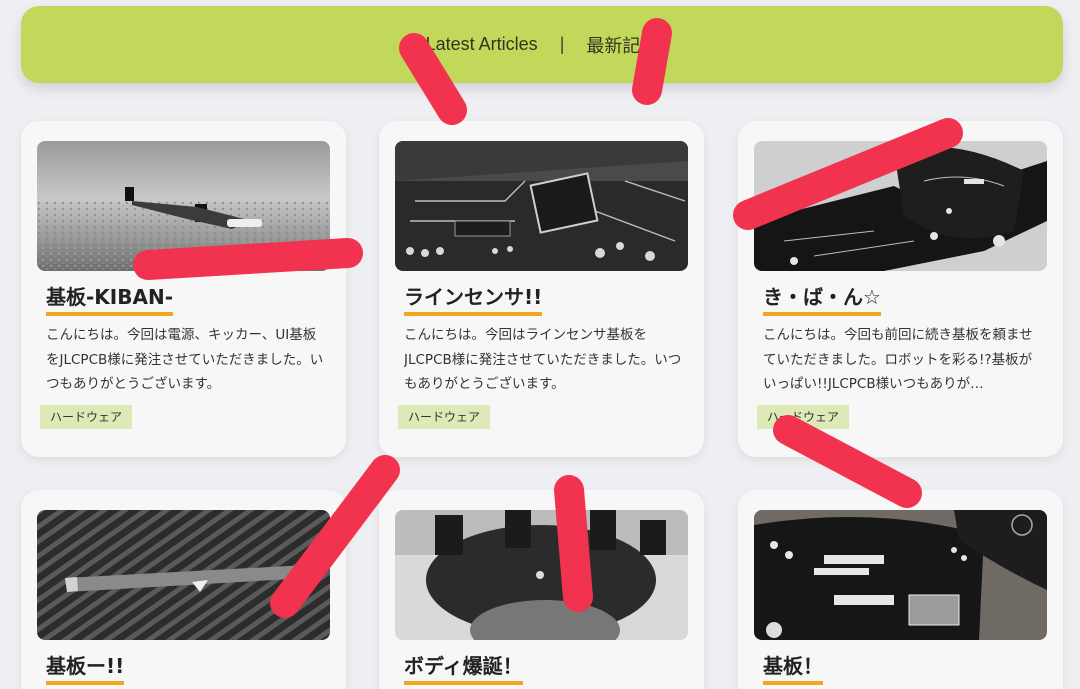  Describe the element at coordinates (482, 44) in the screenshot. I see `latest-articles-link: Latest Articles` at that location.